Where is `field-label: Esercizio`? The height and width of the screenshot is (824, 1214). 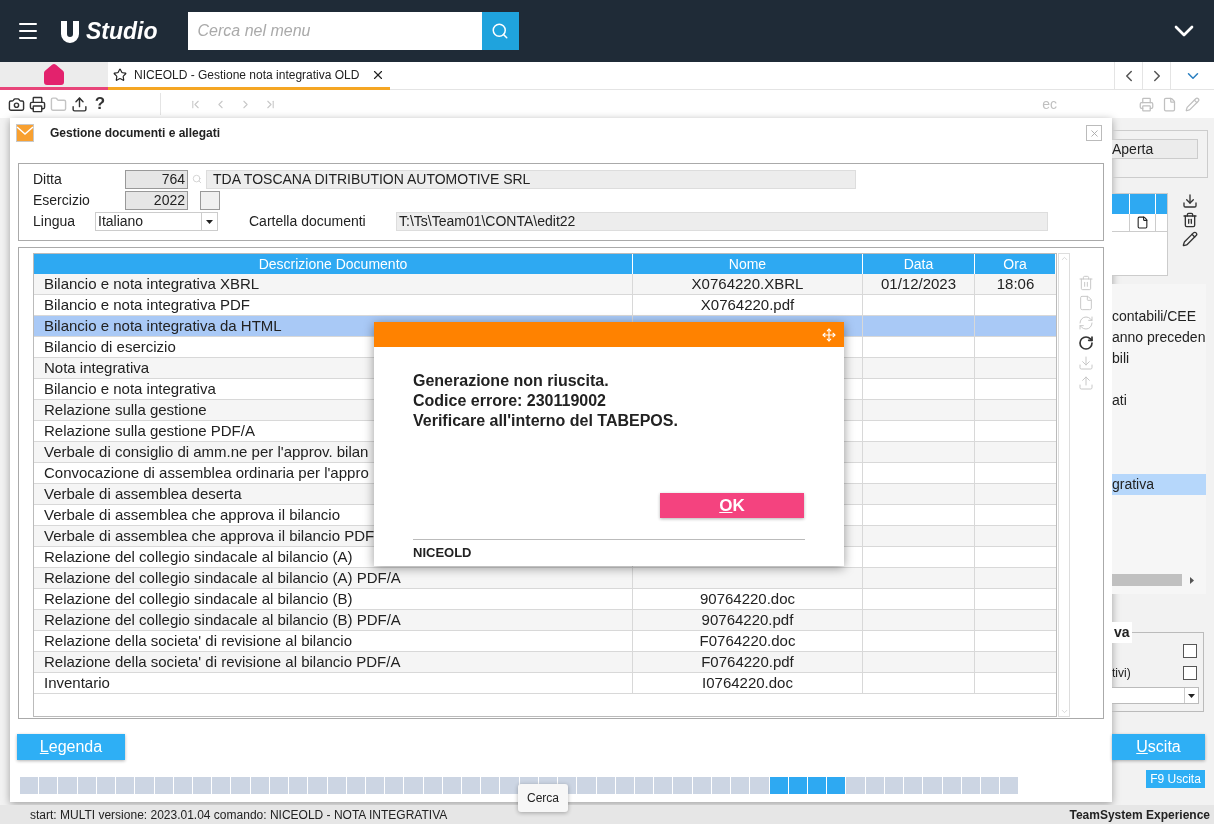 field-label: Esercizio is located at coordinates (62, 200).